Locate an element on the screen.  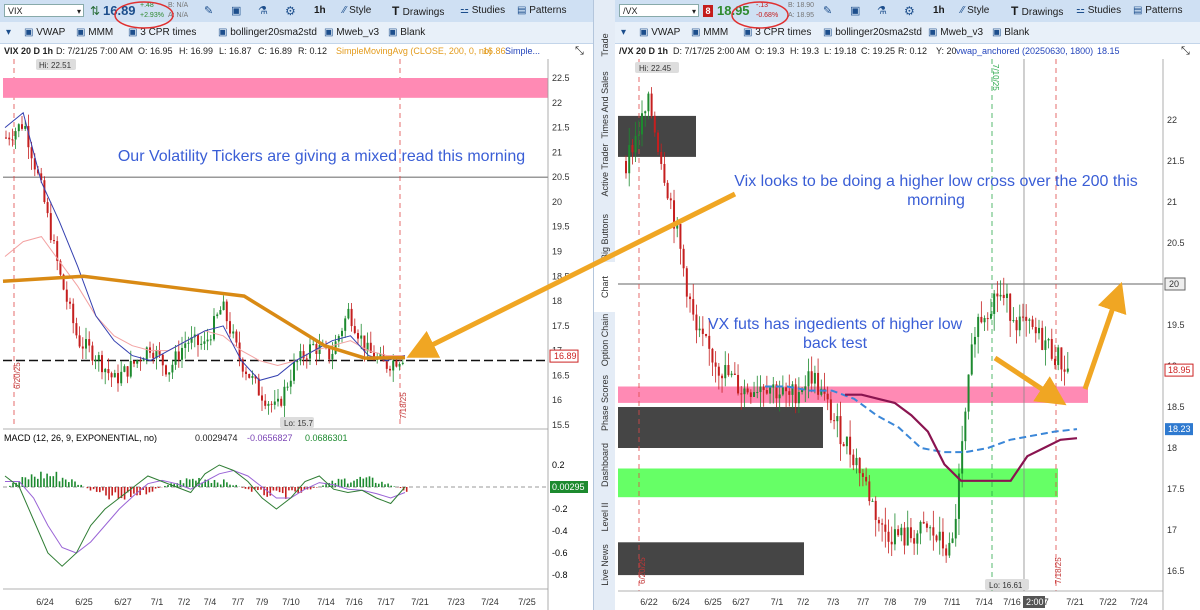
left-study-bollinger: ▣ bollinger20sma2std is located at coordinates (267, 32).